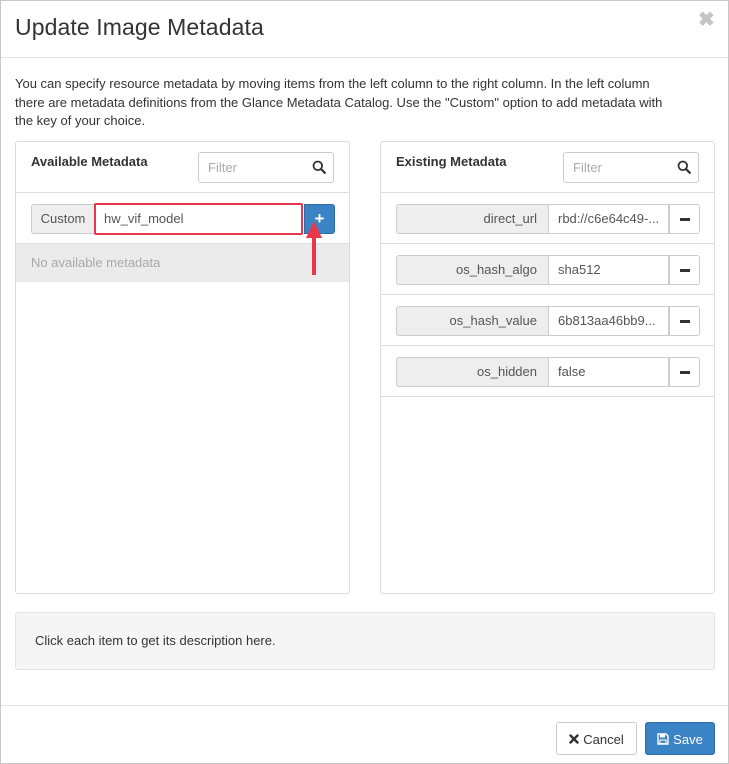  I want to click on metadata-key: direct_url, so click(472, 219).